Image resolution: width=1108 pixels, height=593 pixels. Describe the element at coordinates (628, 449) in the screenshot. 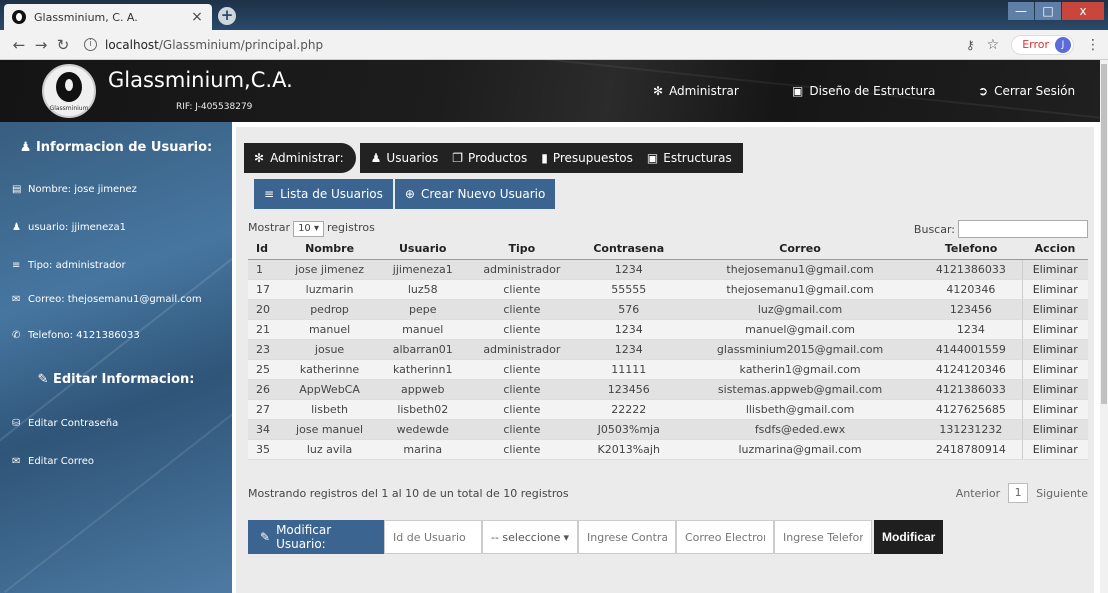

I see `table-cell: K2013%ajh` at that location.